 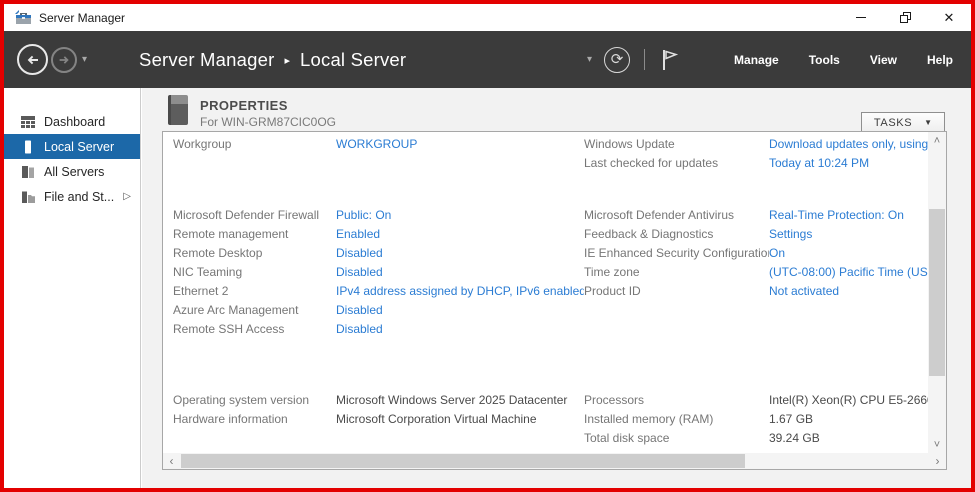 I want to click on dashboard-icon, so click(x=28, y=122).